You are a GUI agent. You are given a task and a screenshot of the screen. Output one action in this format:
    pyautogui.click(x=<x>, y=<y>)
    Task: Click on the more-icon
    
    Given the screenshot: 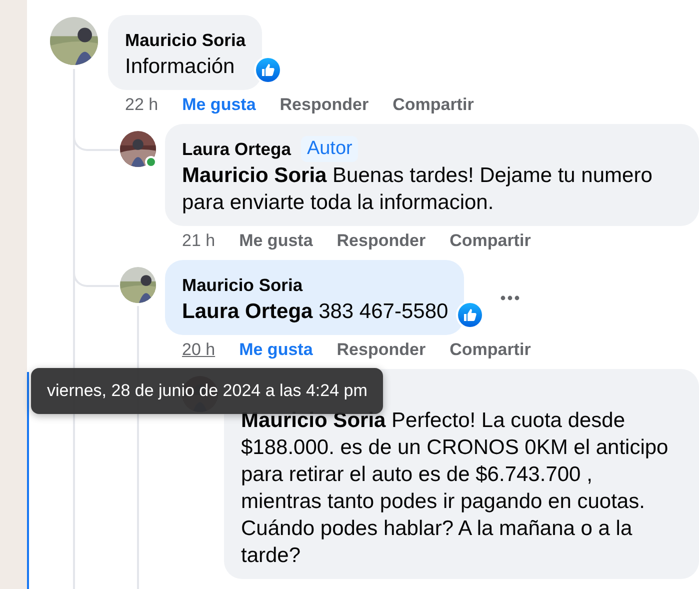 What is the action you would take?
    pyautogui.click(x=510, y=297)
    